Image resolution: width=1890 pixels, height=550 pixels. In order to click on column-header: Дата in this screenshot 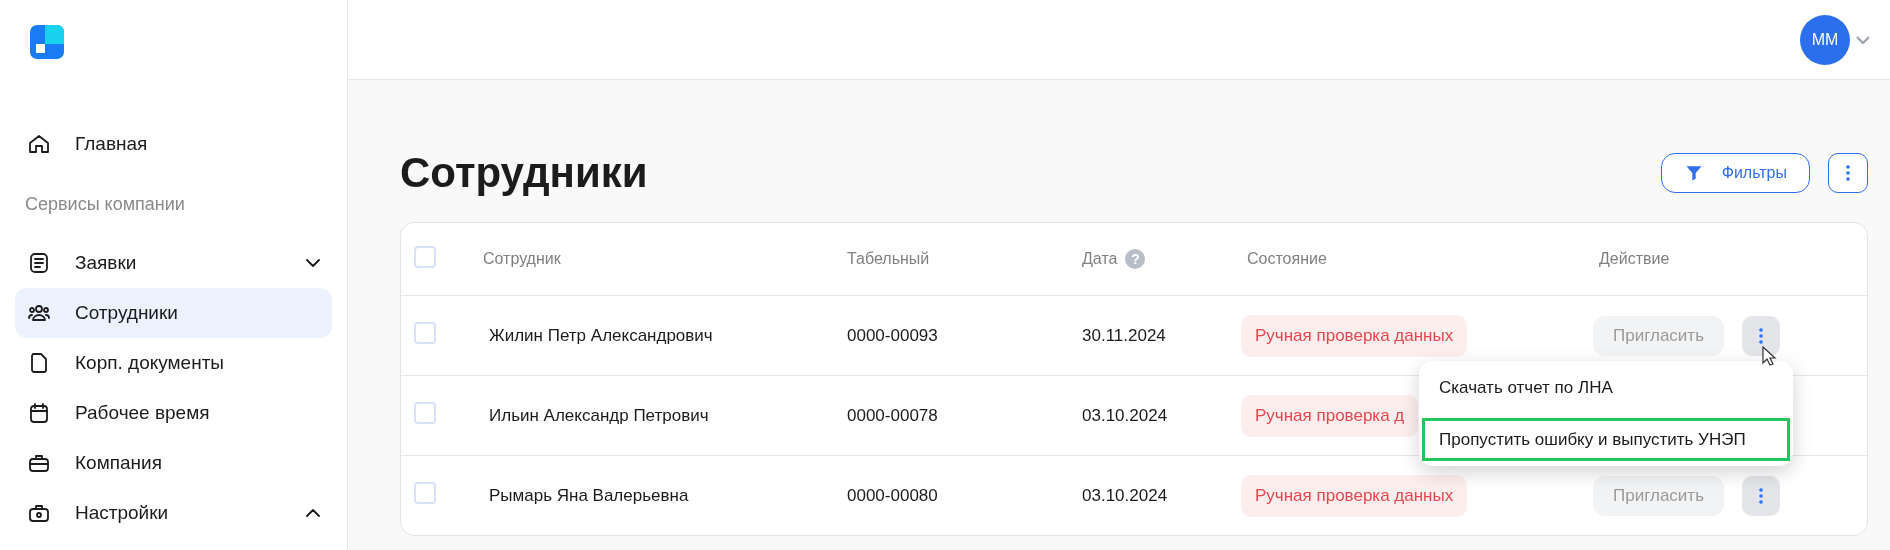, I will do `click(1099, 259)`.